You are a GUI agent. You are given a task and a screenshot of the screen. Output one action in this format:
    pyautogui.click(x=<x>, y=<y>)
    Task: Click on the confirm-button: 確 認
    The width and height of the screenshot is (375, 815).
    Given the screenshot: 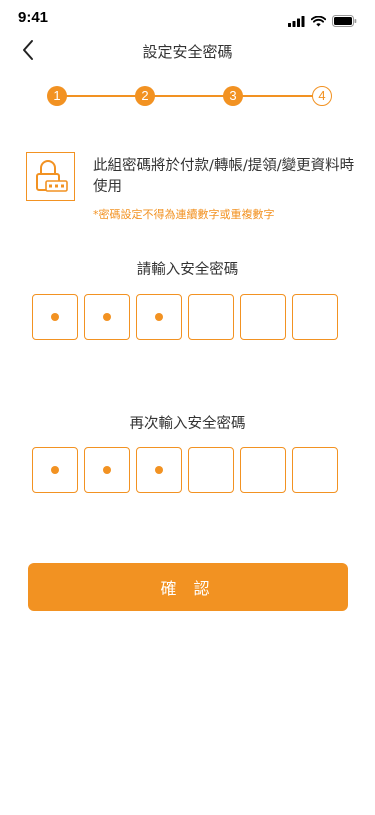 What is the action you would take?
    pyautogui.click(x=188, y=587)
    